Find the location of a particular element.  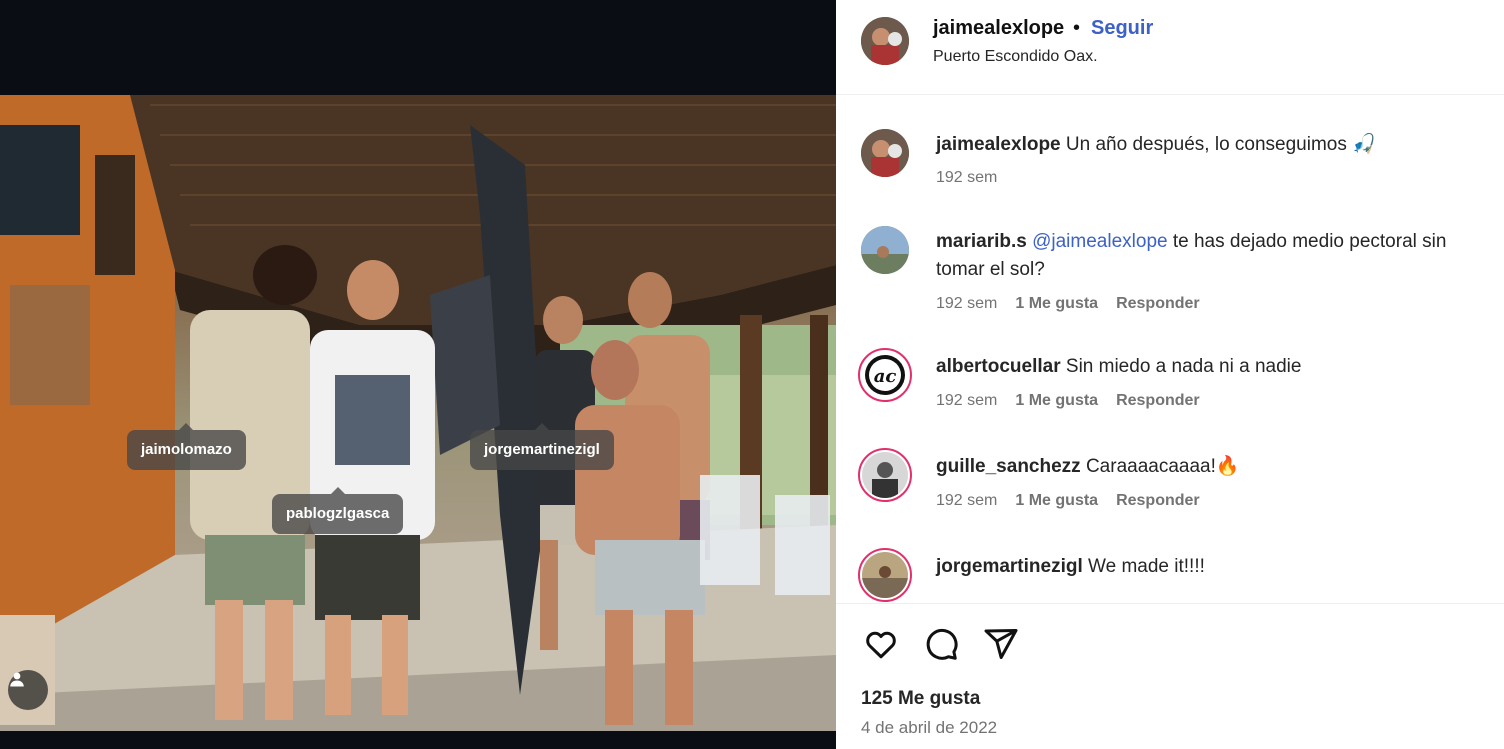

post-location: Puerto Escondido Oax. is located at coordinates (1015, 57).